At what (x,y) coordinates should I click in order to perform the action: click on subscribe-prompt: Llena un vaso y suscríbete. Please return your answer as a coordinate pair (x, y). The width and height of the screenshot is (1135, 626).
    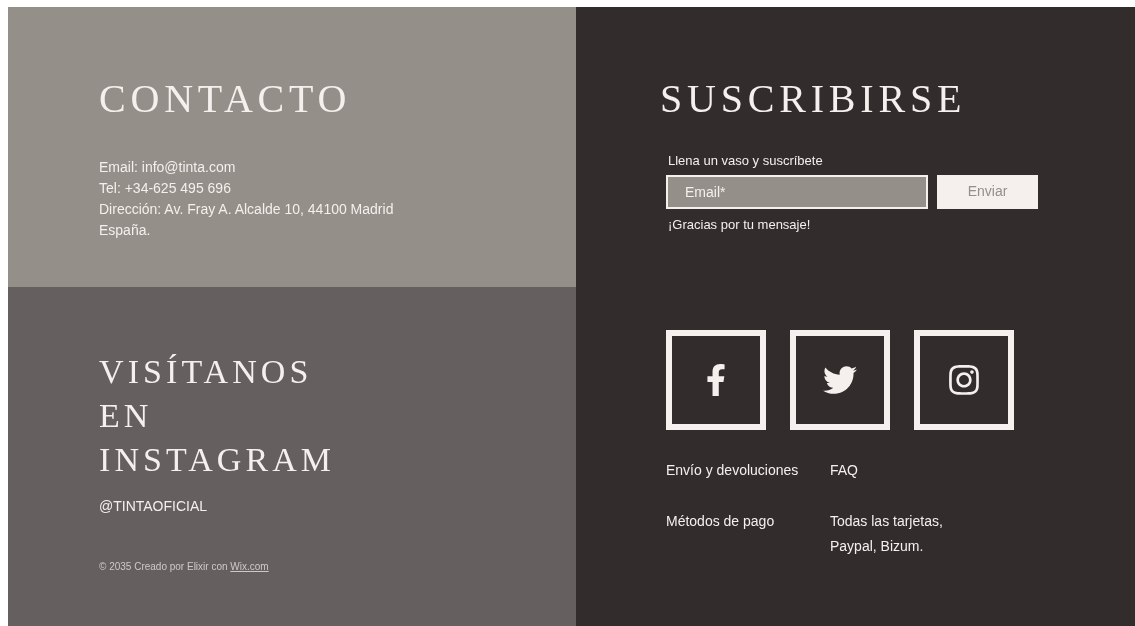
    Looking at the image, I should click on (745, 161).